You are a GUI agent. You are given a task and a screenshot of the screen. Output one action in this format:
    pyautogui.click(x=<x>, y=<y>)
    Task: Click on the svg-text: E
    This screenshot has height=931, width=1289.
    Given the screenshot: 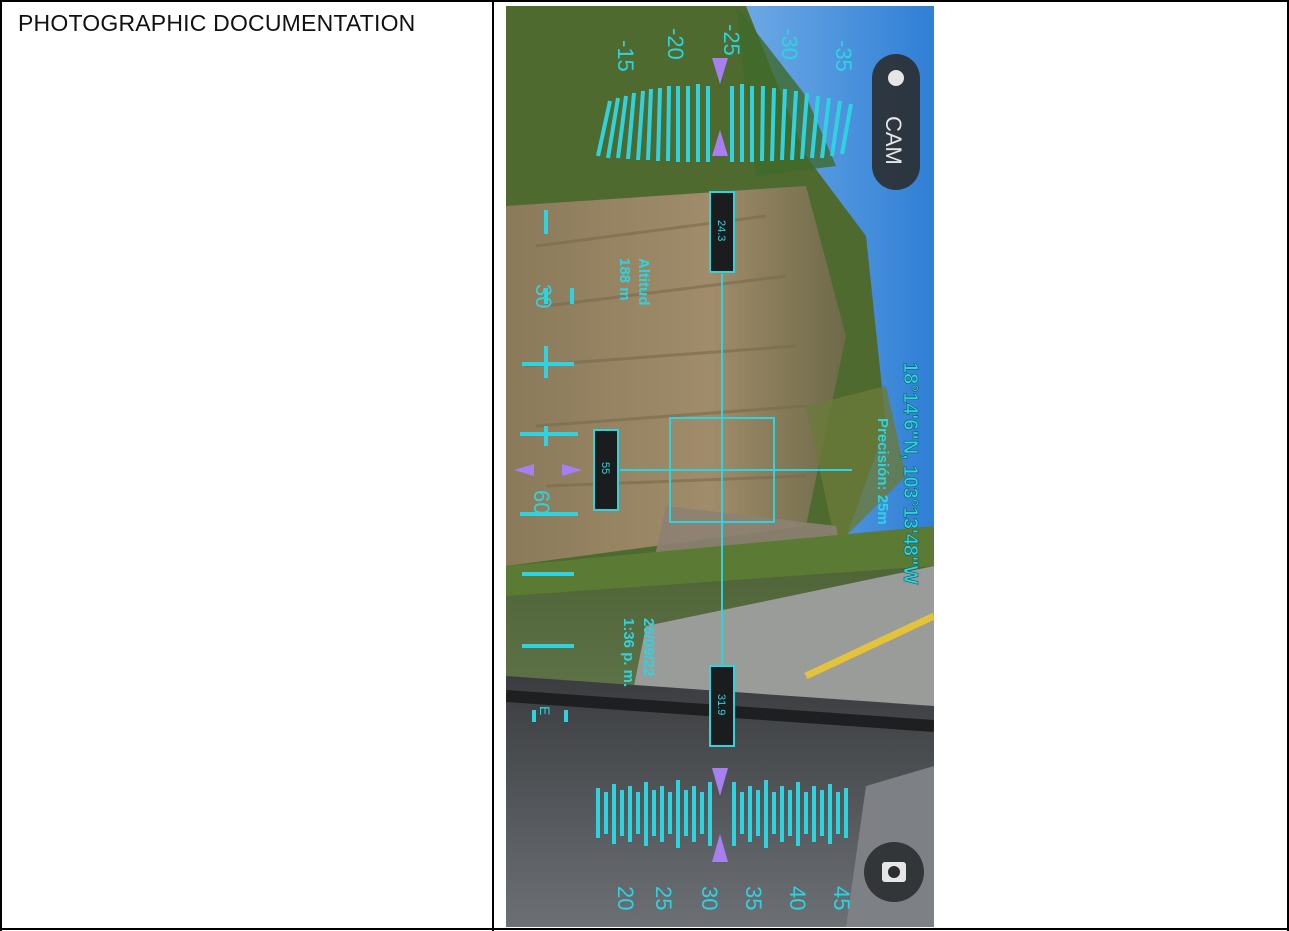 What is the action you would take?
    pyautogui.click(x=545, y=710)
    